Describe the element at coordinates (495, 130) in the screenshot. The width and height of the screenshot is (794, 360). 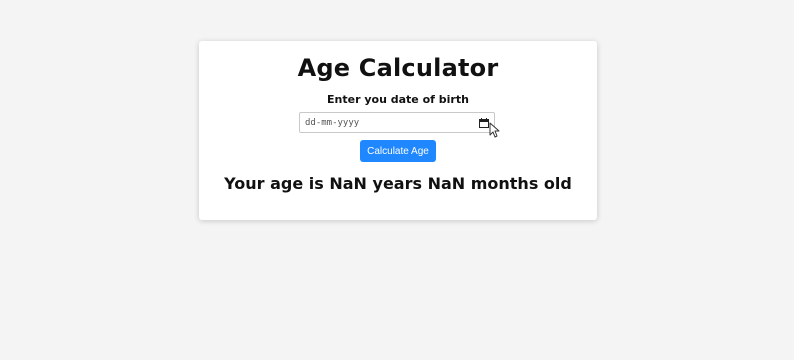
I see `mouse-pointer-icon` at that location.